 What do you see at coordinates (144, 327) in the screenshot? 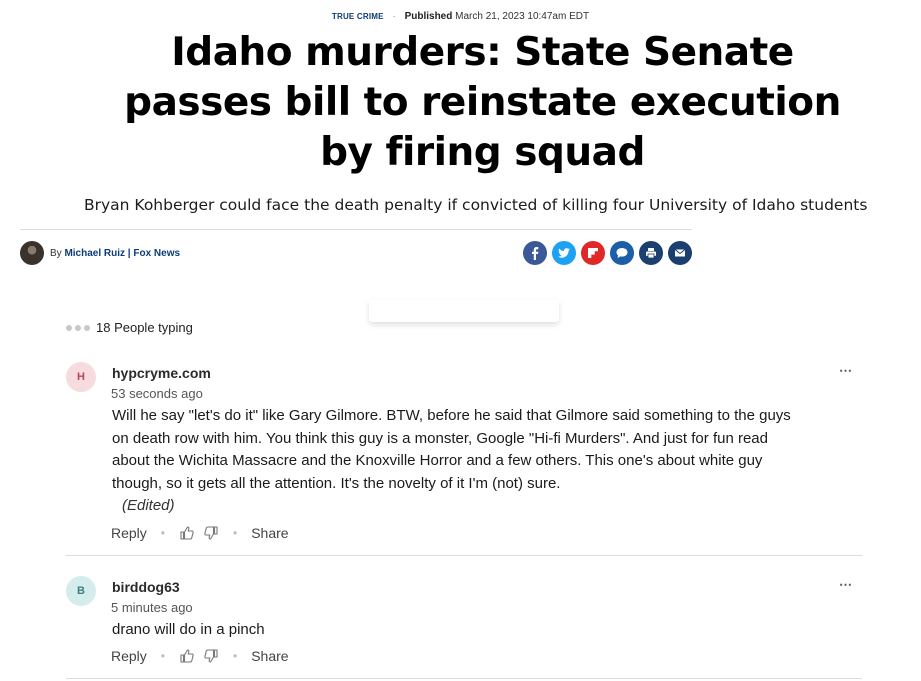
I see `typing-text: 18 People typing` at bounding box center [144, 327].